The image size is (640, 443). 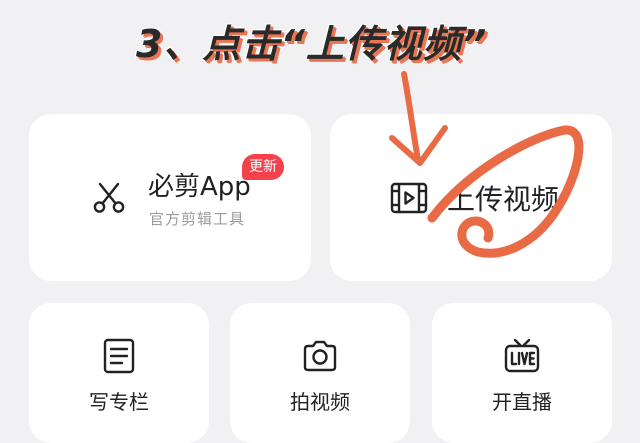 What do you see at coordinates (409, 198) in the screenshot?
I see `video-file-icon` at bounding box center [409, 198].